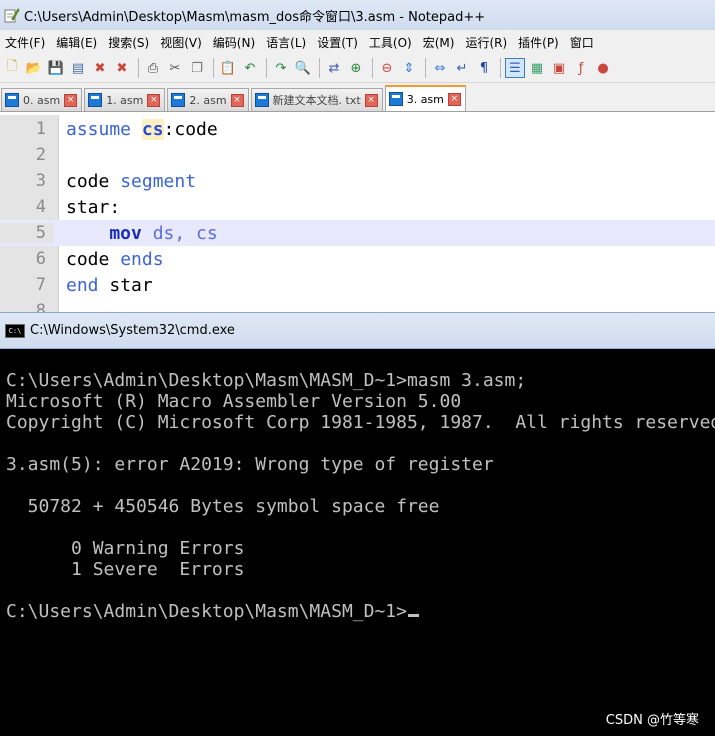 This screenshot has width=715, height=736. What do you see at coordinates (582, 42) in the screenshot?
I see `menu-item-11: 窗口` at bounding box center [582, 42].